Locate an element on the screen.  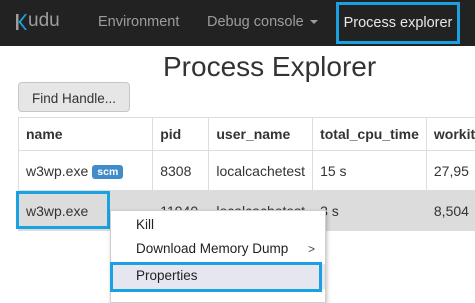
kudu-k-icon is located at coordinates (21, 21).